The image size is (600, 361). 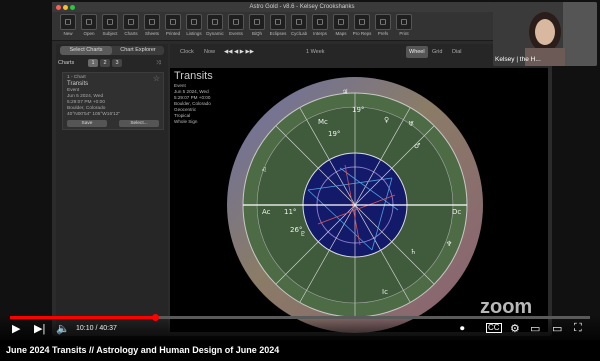 What do you see at coordinates (96, 328) in the screenshot?
I see `time-display: 10:10 / 40:37` at bounding box center [96, 328].